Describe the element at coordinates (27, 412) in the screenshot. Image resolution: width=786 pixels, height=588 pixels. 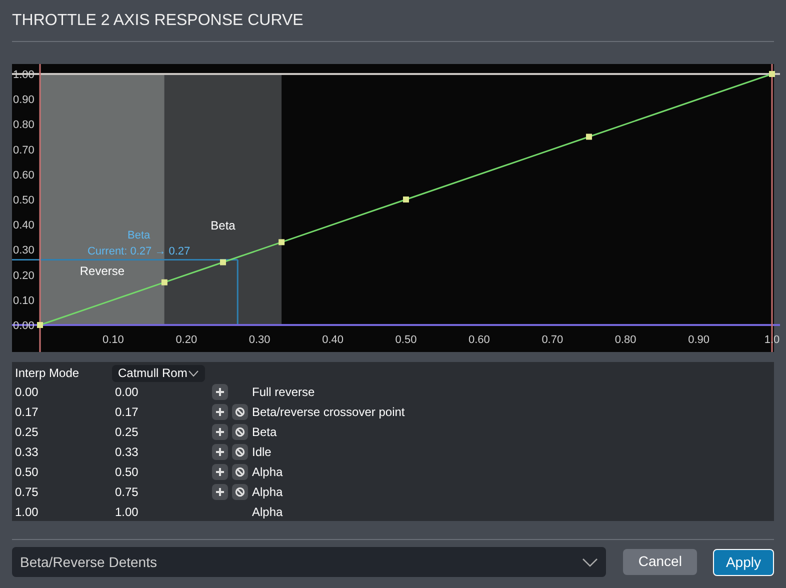
I see `input-value: 0.17` at that location.